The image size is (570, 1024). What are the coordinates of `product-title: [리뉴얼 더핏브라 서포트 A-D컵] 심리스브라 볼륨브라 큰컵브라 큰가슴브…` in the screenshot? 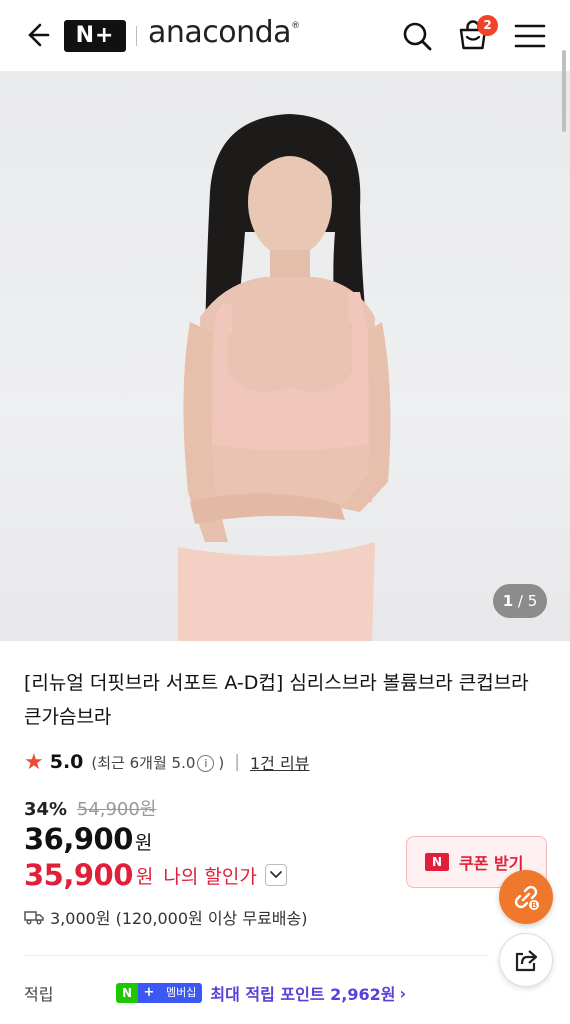 It's located at (276, 700).